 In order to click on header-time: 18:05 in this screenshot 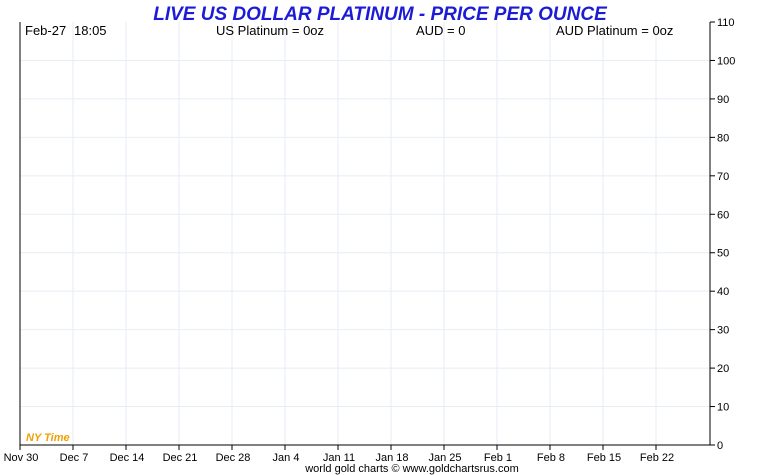, I will do `click(90, 30)`.